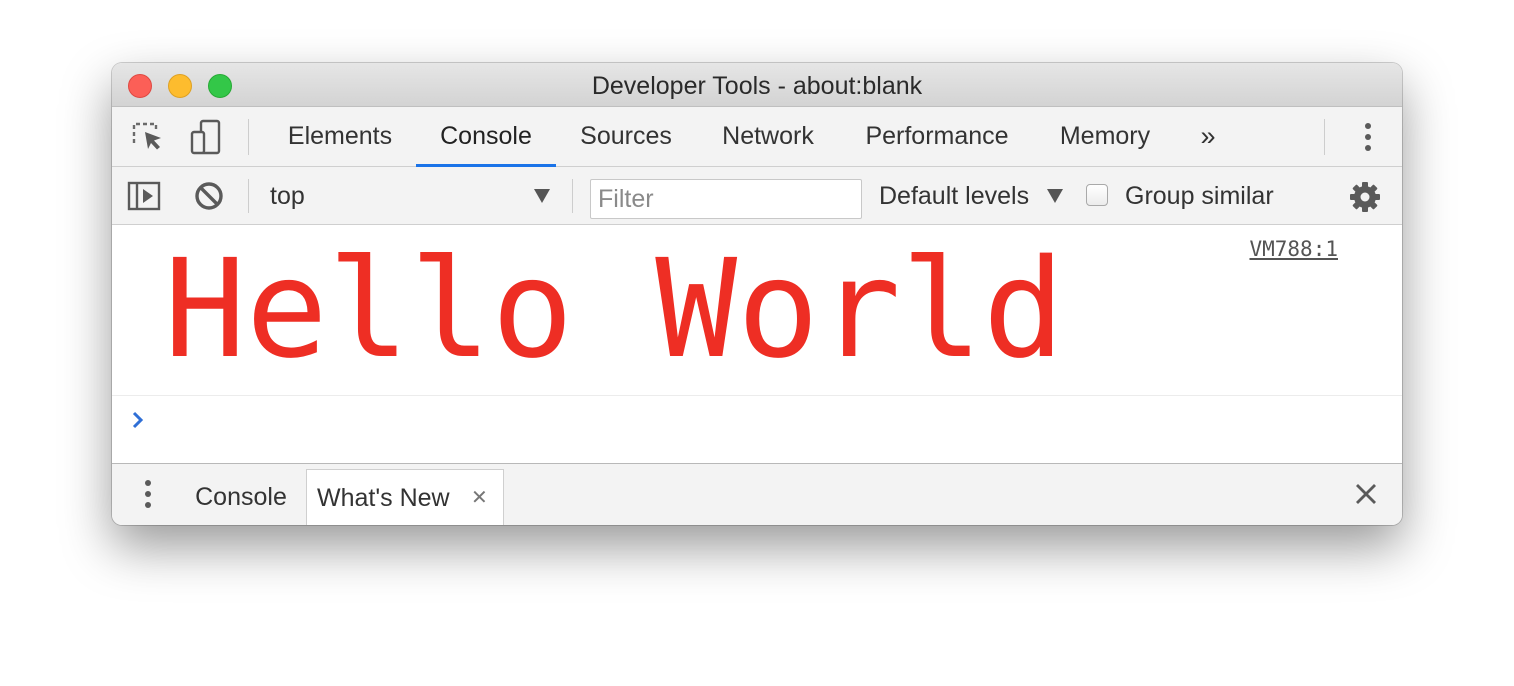 The height and width of the screenshot is (686, 1514). I want to click on log-levels-dropdown-arrow-icon, so click(1055, 196).